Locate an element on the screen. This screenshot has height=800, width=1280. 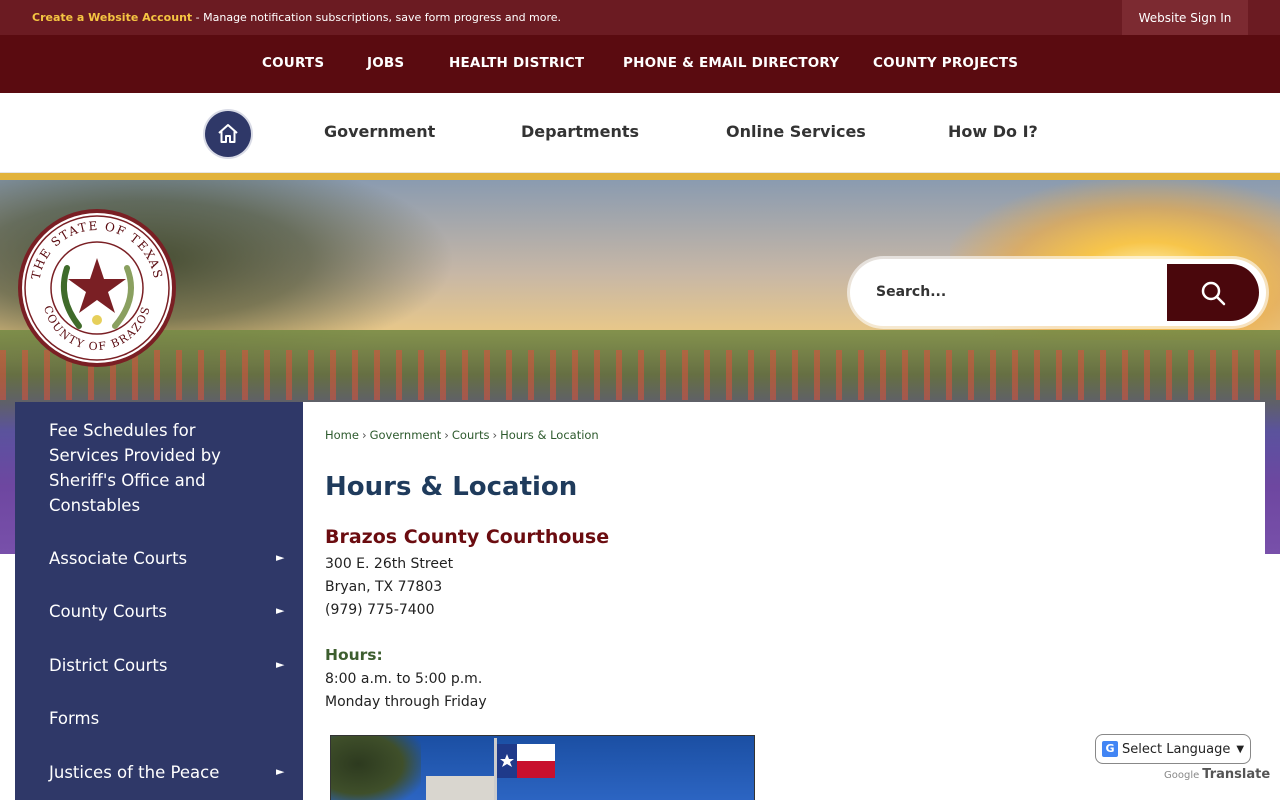
create-account-link: Create a Website Account is located at coordinates (112, 17).